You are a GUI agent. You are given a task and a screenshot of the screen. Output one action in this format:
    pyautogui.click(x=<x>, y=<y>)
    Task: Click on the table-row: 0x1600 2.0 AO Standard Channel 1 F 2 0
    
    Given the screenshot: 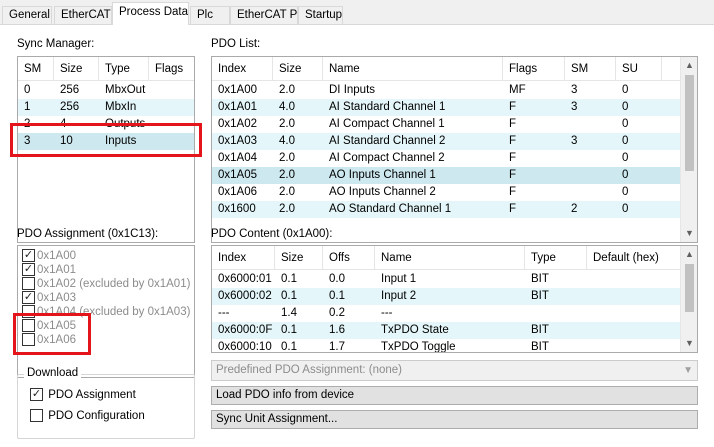 What is the action you would take?
    pyautogui.click(x=446, y=209)
    